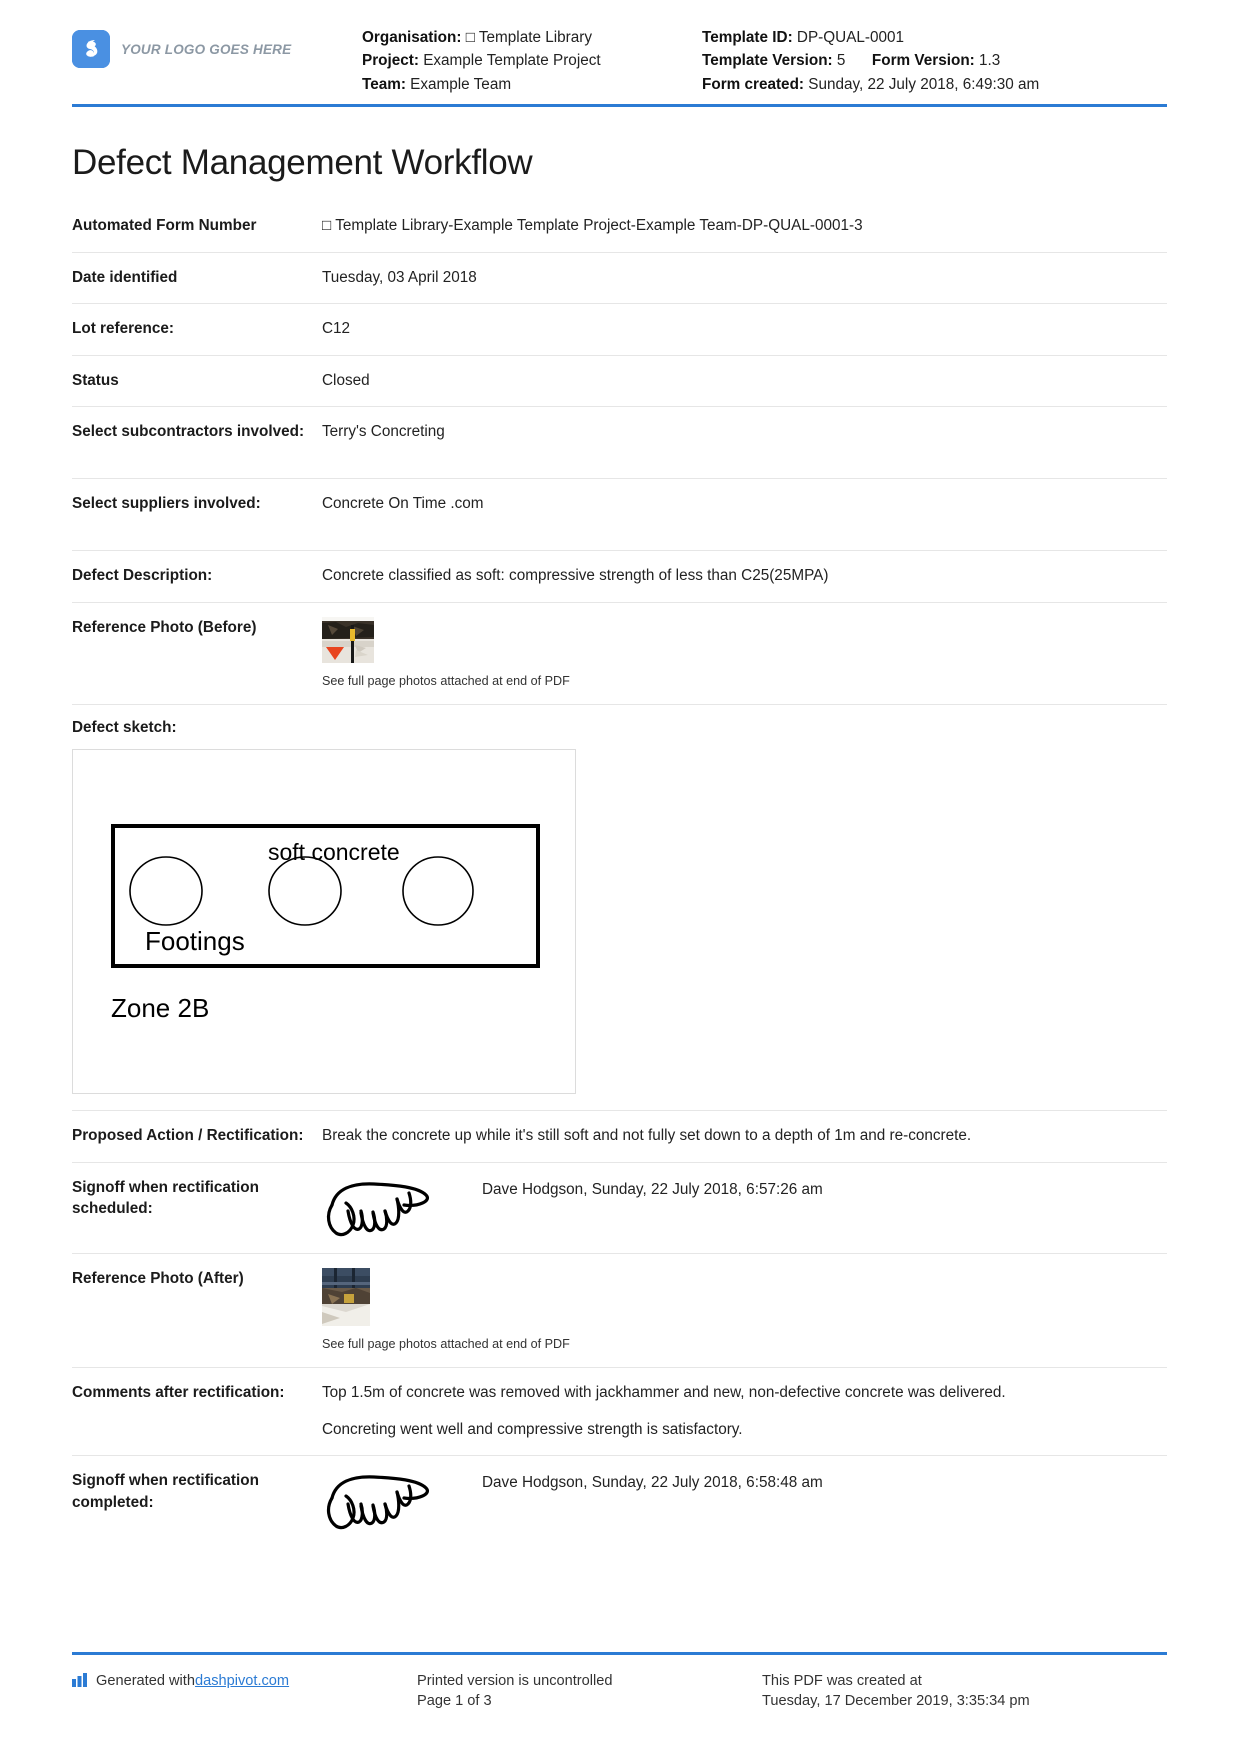 The image size is (1239, 1754). I want to click on footer-uncontrolled-text: Printed version is uncontrolled, so click(515, 1680).